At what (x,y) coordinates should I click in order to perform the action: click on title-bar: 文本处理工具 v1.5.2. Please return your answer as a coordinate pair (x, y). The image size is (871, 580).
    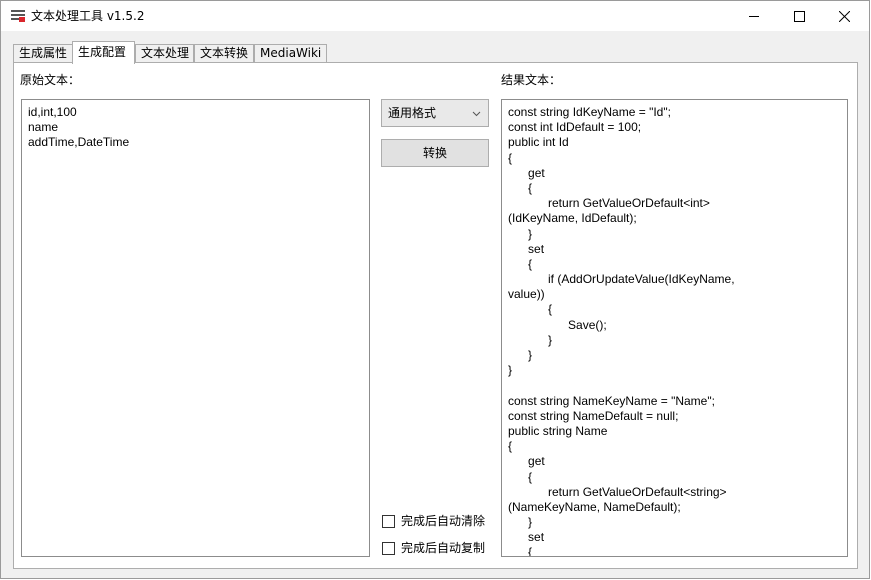
    Looking at the image, I should click on (435, 16).